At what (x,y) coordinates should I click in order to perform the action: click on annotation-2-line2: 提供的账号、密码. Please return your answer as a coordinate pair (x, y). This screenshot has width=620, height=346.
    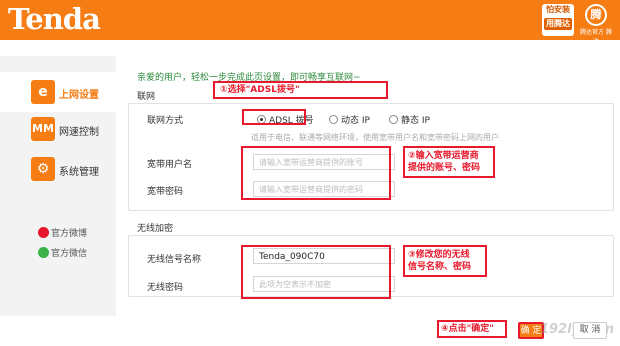
    Looking at the image, I should click on (444, 168).